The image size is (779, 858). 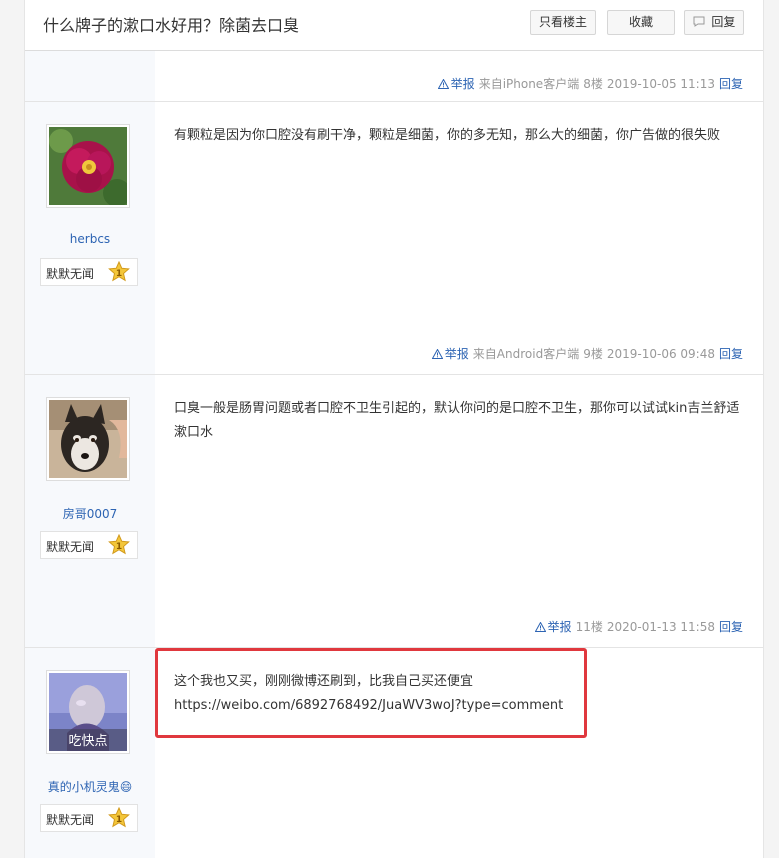 What do you see at coordinates (394, 76) in the screenshot?
I see `post-floor-8: 举报 来自iPhone客户端 8楼 2019-10-05 11:13 回复` at bounding box center [394, 76].